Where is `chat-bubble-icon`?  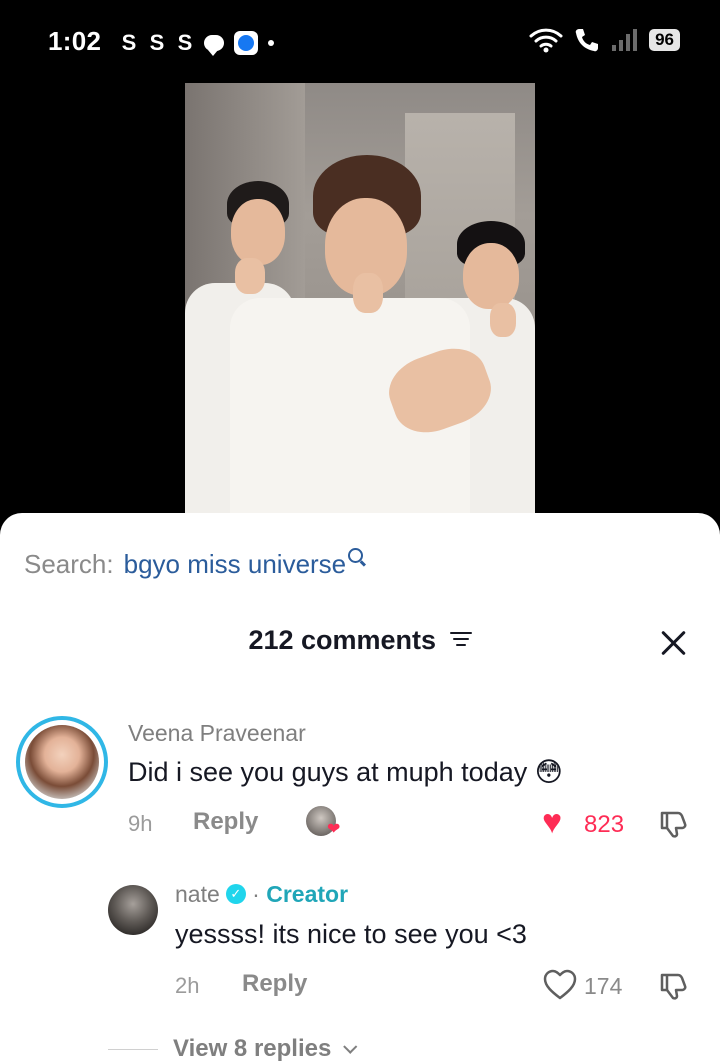
chat-bubble-icon is located at coordinates (214, 45).